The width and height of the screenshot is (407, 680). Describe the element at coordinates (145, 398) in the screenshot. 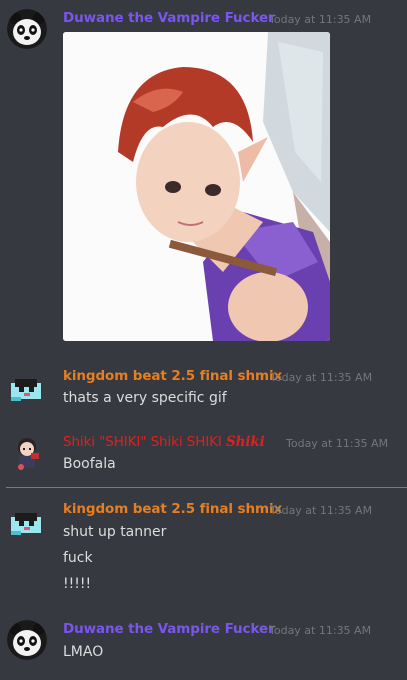

I see `message-text: thats a very specific gif` at that location.